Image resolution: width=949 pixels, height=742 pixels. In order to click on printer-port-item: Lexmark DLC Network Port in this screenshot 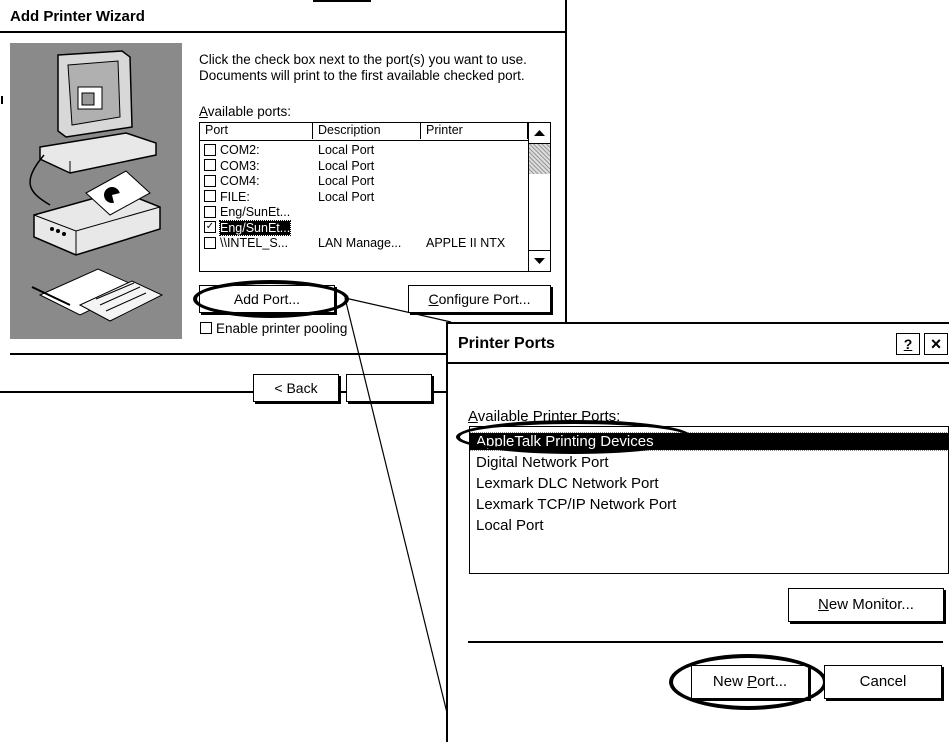, I will do `click(567, 483)`.